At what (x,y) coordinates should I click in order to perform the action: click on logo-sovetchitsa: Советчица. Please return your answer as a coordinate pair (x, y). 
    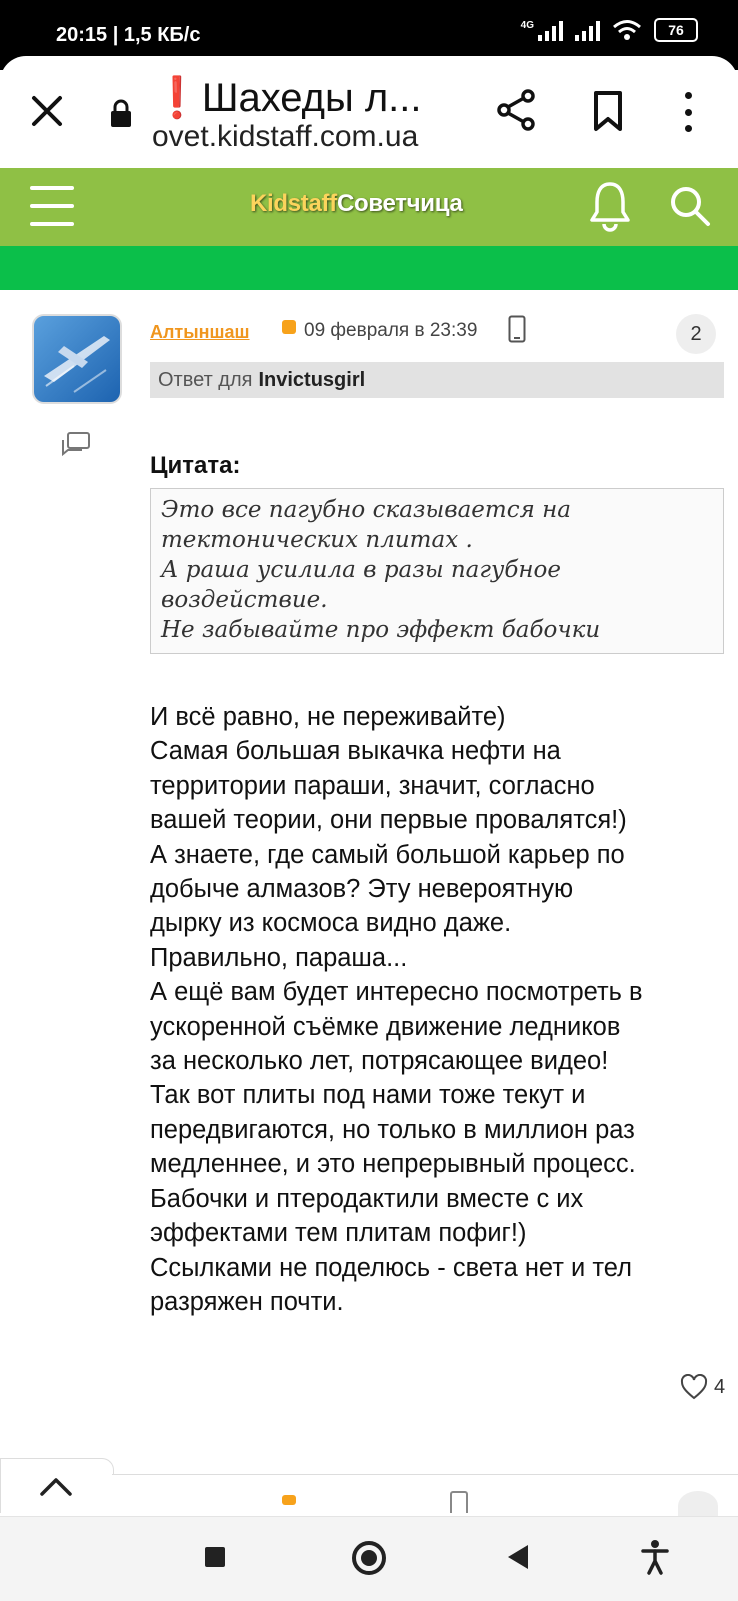
    Looking at the image, I should click on (399, 203).